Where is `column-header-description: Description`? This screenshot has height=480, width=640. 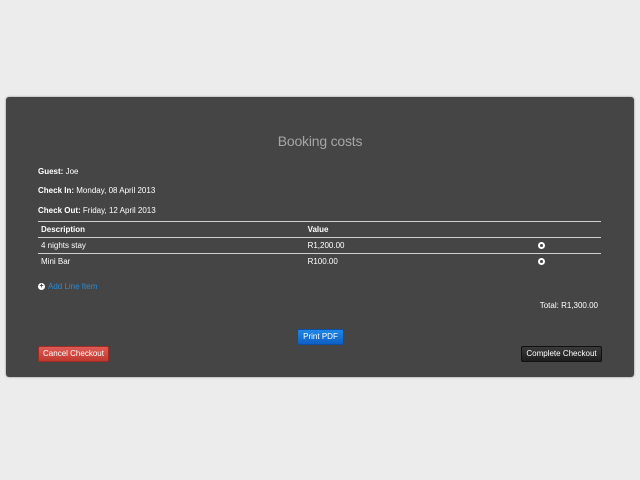 column-header-description: Description is located at coordinates (171, 229).